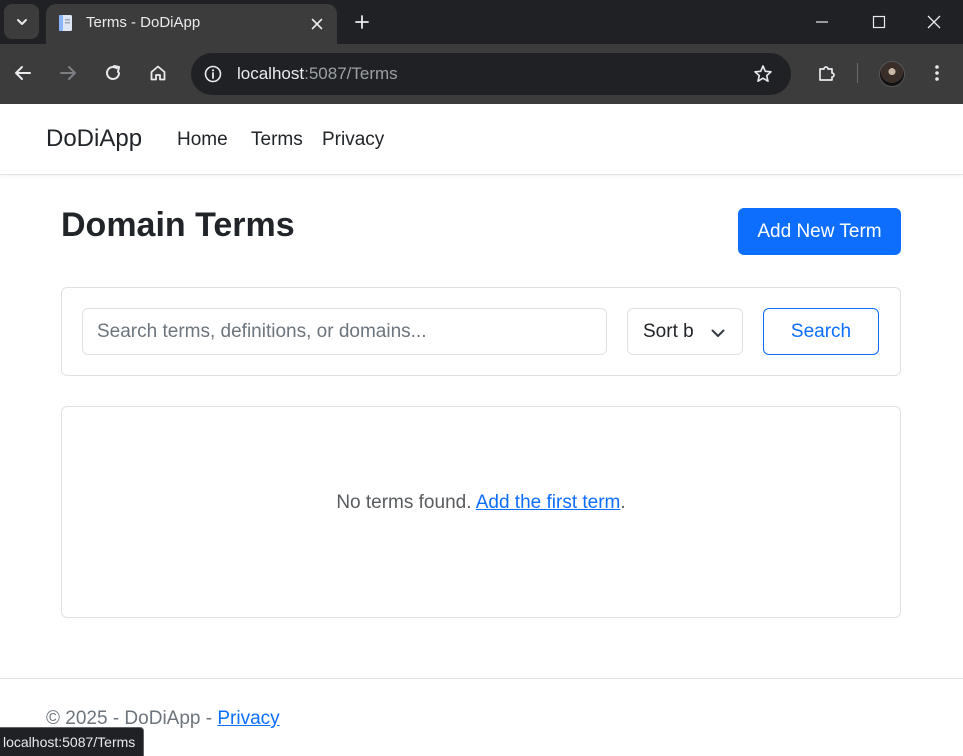 The image size is (963, 756). I want to click on tab-search-button, so click(21, 21).